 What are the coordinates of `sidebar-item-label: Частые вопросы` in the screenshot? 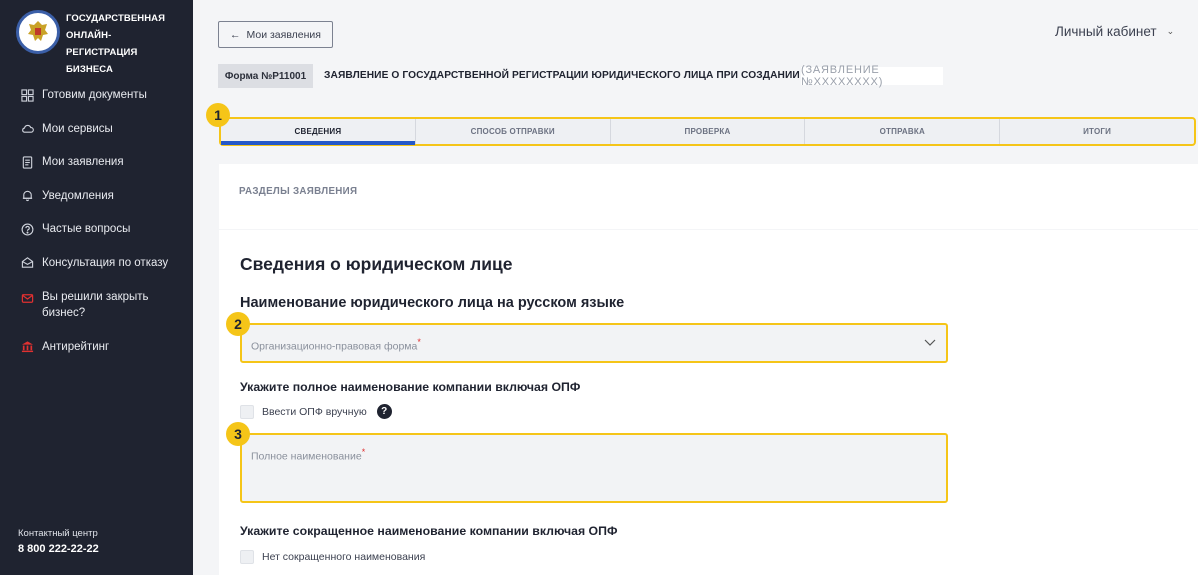 It's located at (86, 229).